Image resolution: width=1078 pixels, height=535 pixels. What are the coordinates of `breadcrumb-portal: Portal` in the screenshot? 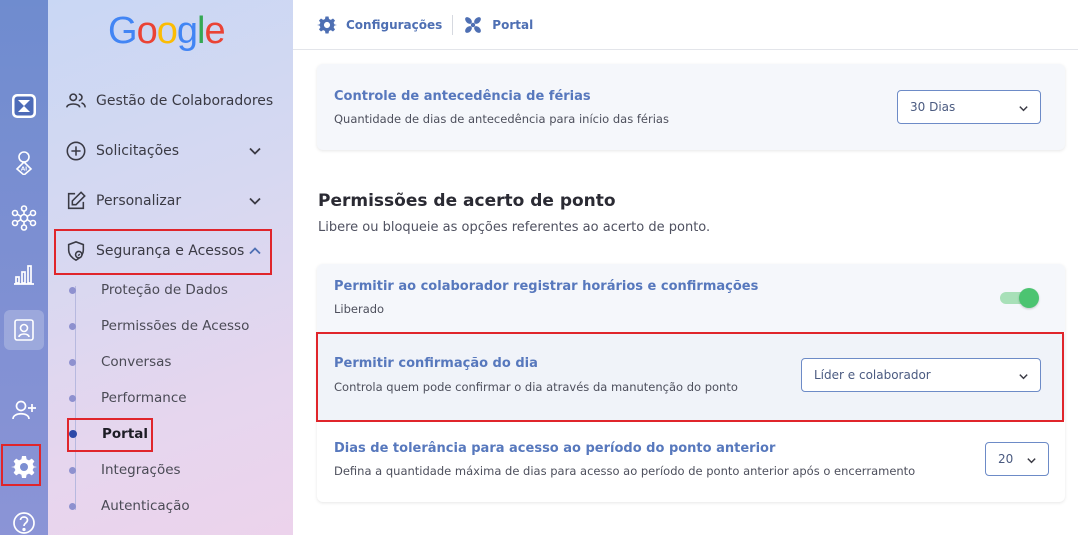 It's located at (498, 25).